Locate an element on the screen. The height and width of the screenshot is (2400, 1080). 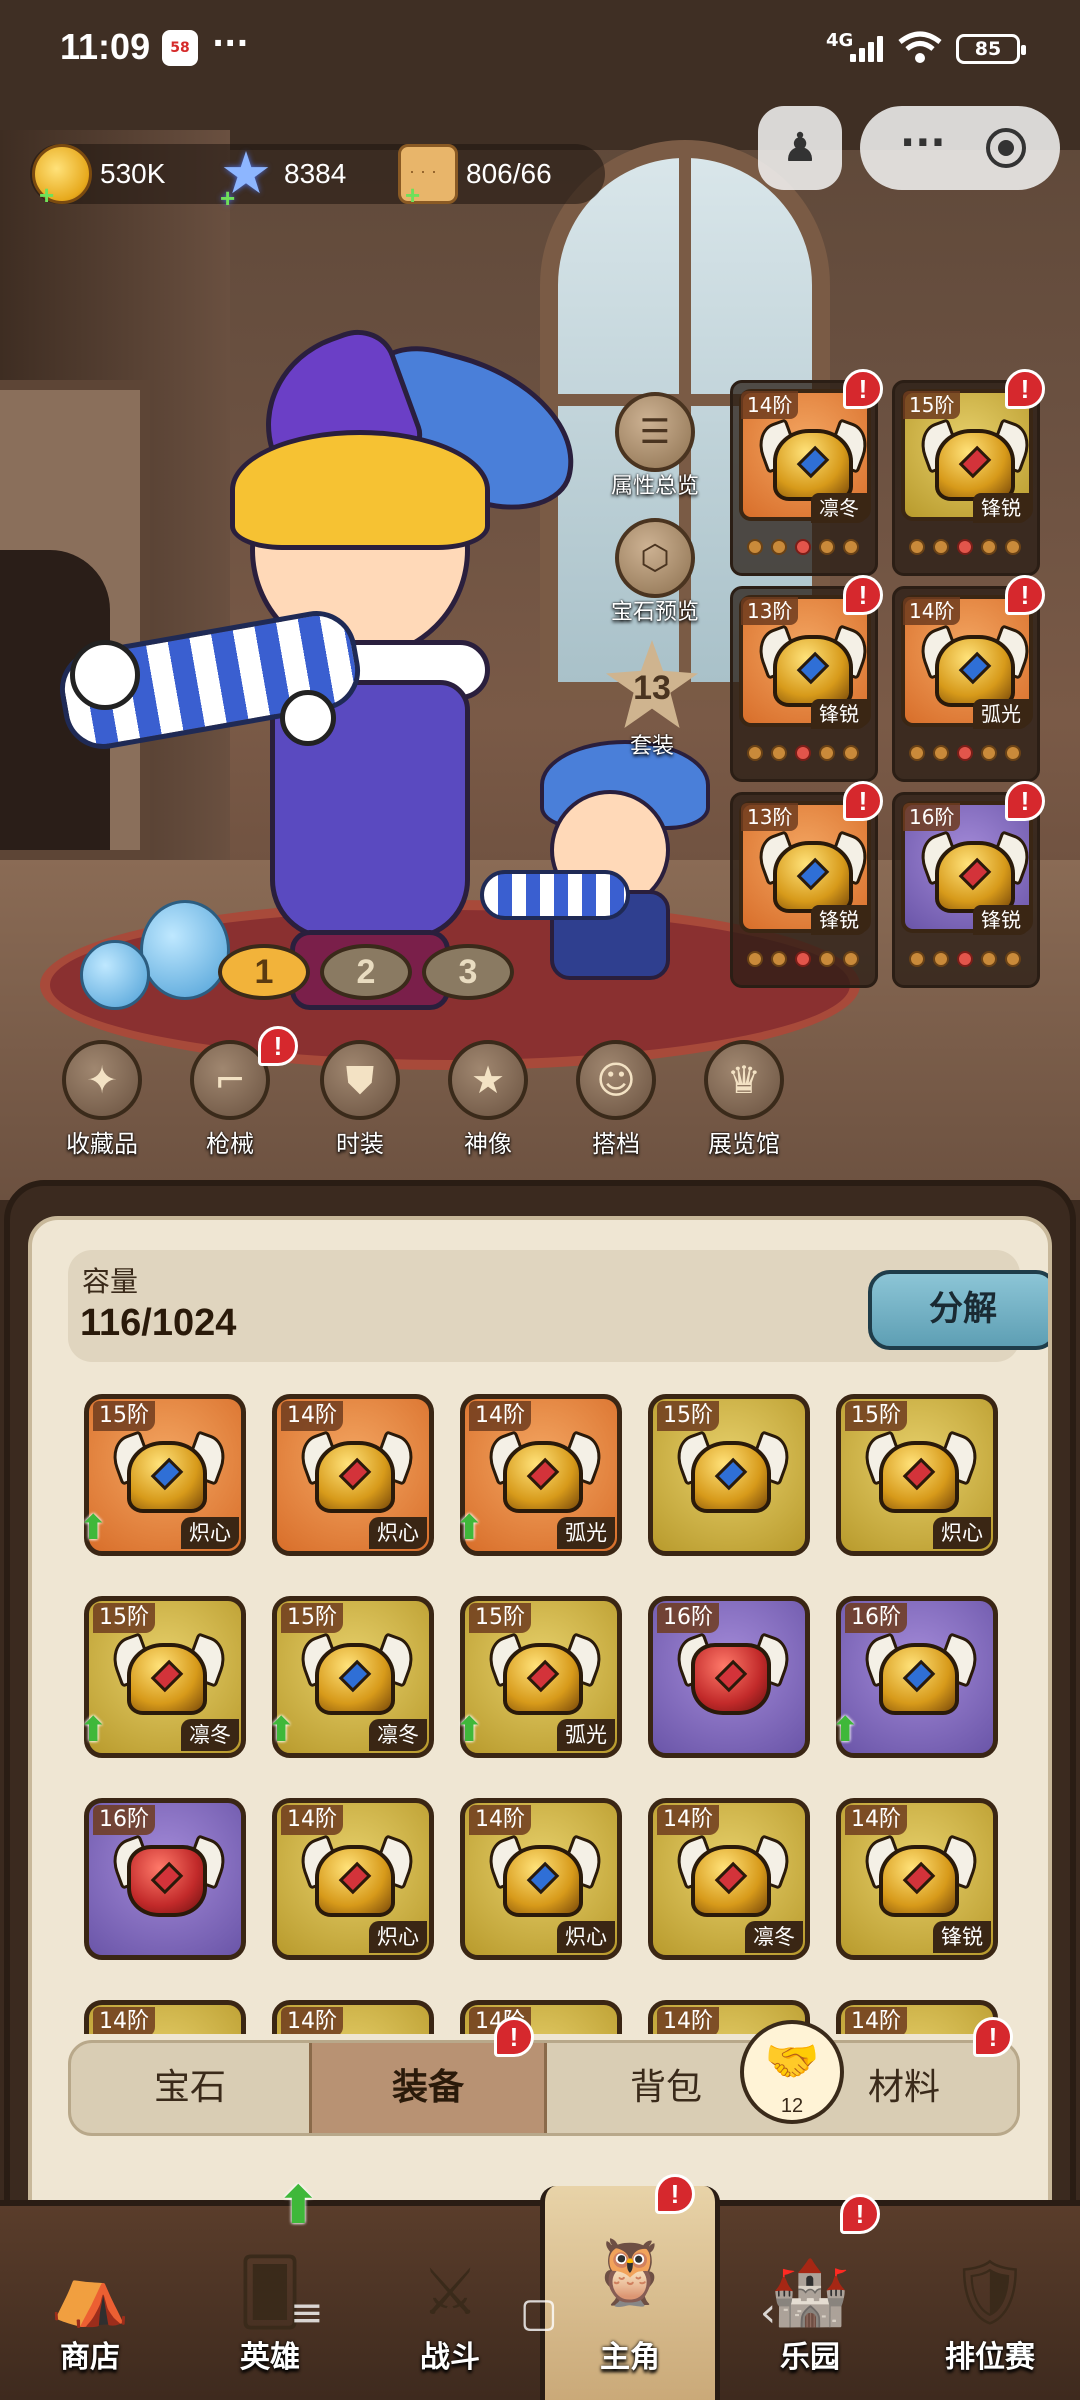
set-bonus-button: 13 套装 is located at coordinates (652, 700).